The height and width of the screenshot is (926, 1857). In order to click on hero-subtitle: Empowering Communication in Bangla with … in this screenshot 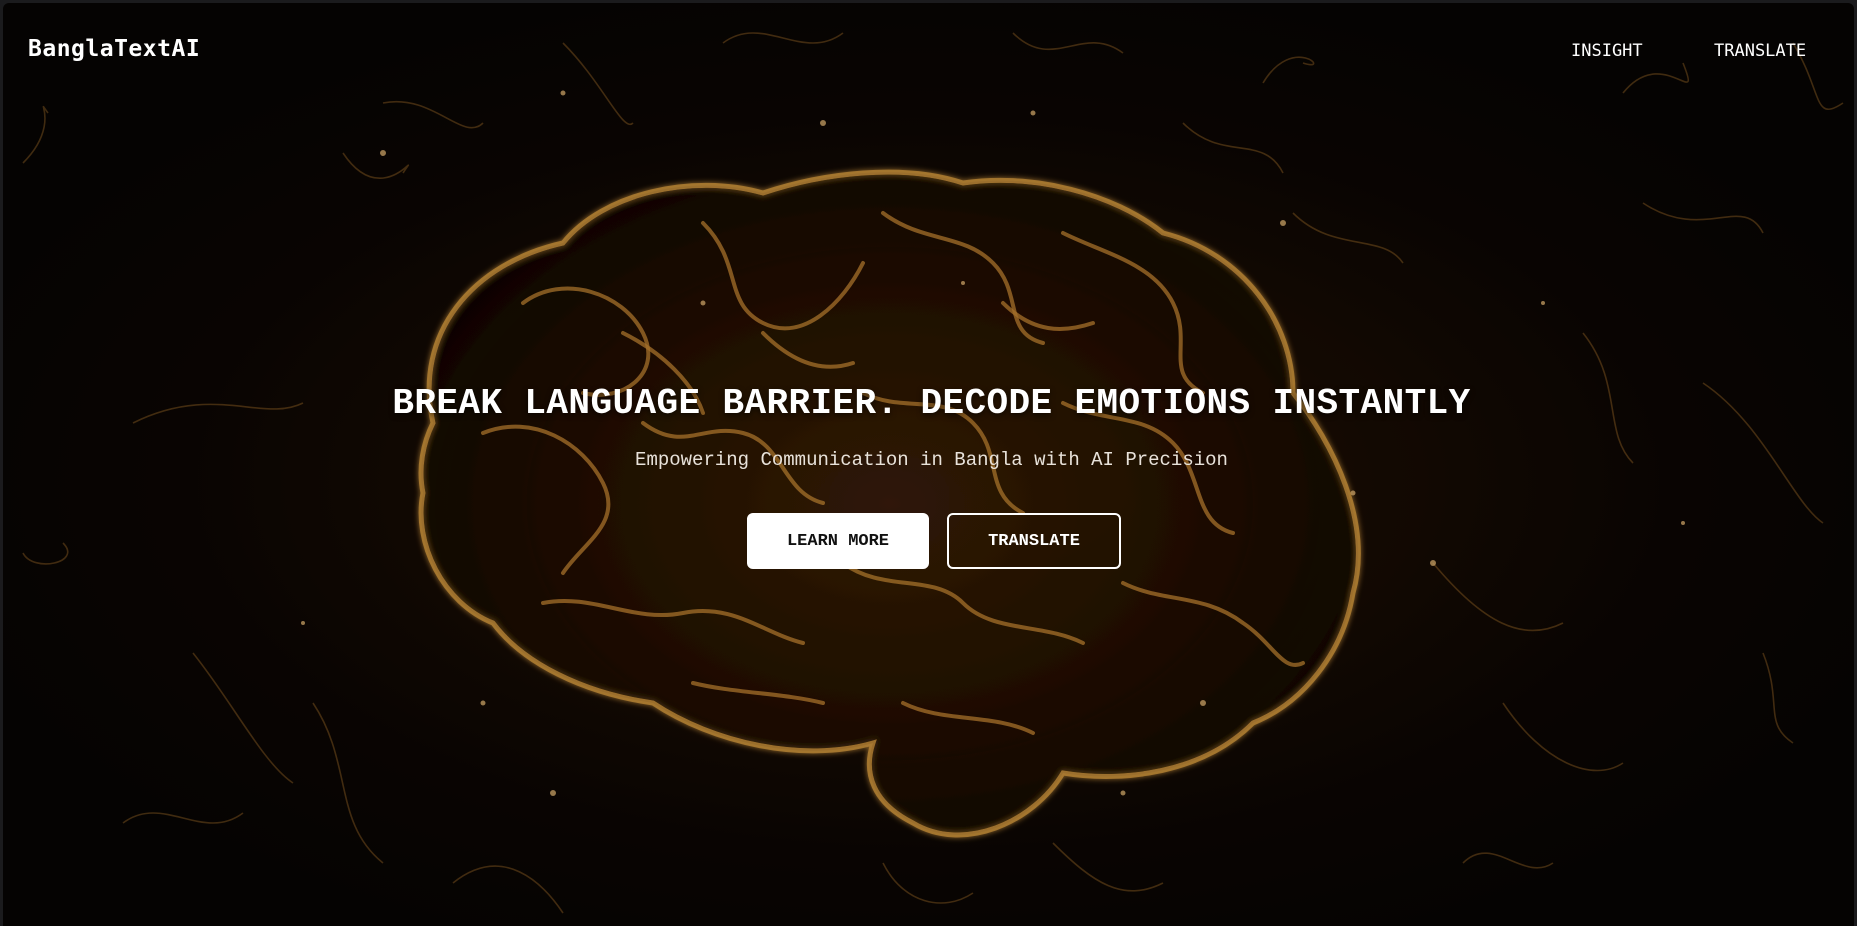, I will do `click(931, 460)`.